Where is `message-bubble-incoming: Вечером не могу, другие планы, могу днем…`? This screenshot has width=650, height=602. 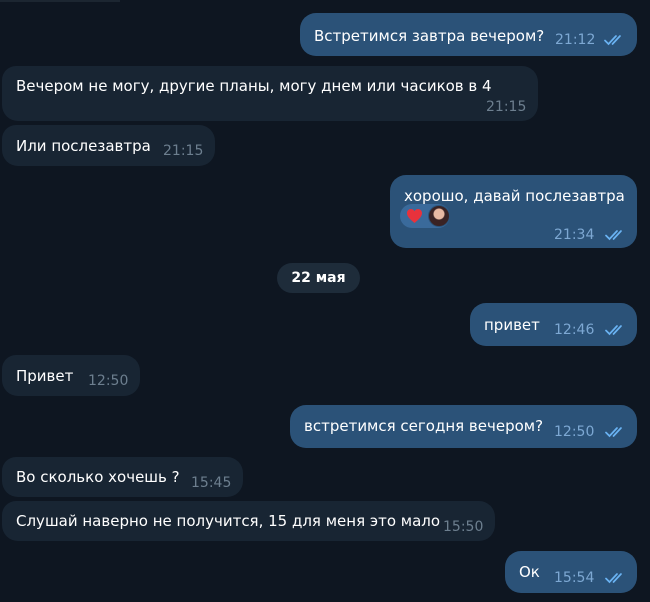
message-bubble-incoming: Вечером не могу, другие планы, могу днем… is located at coordinates (270, 93).